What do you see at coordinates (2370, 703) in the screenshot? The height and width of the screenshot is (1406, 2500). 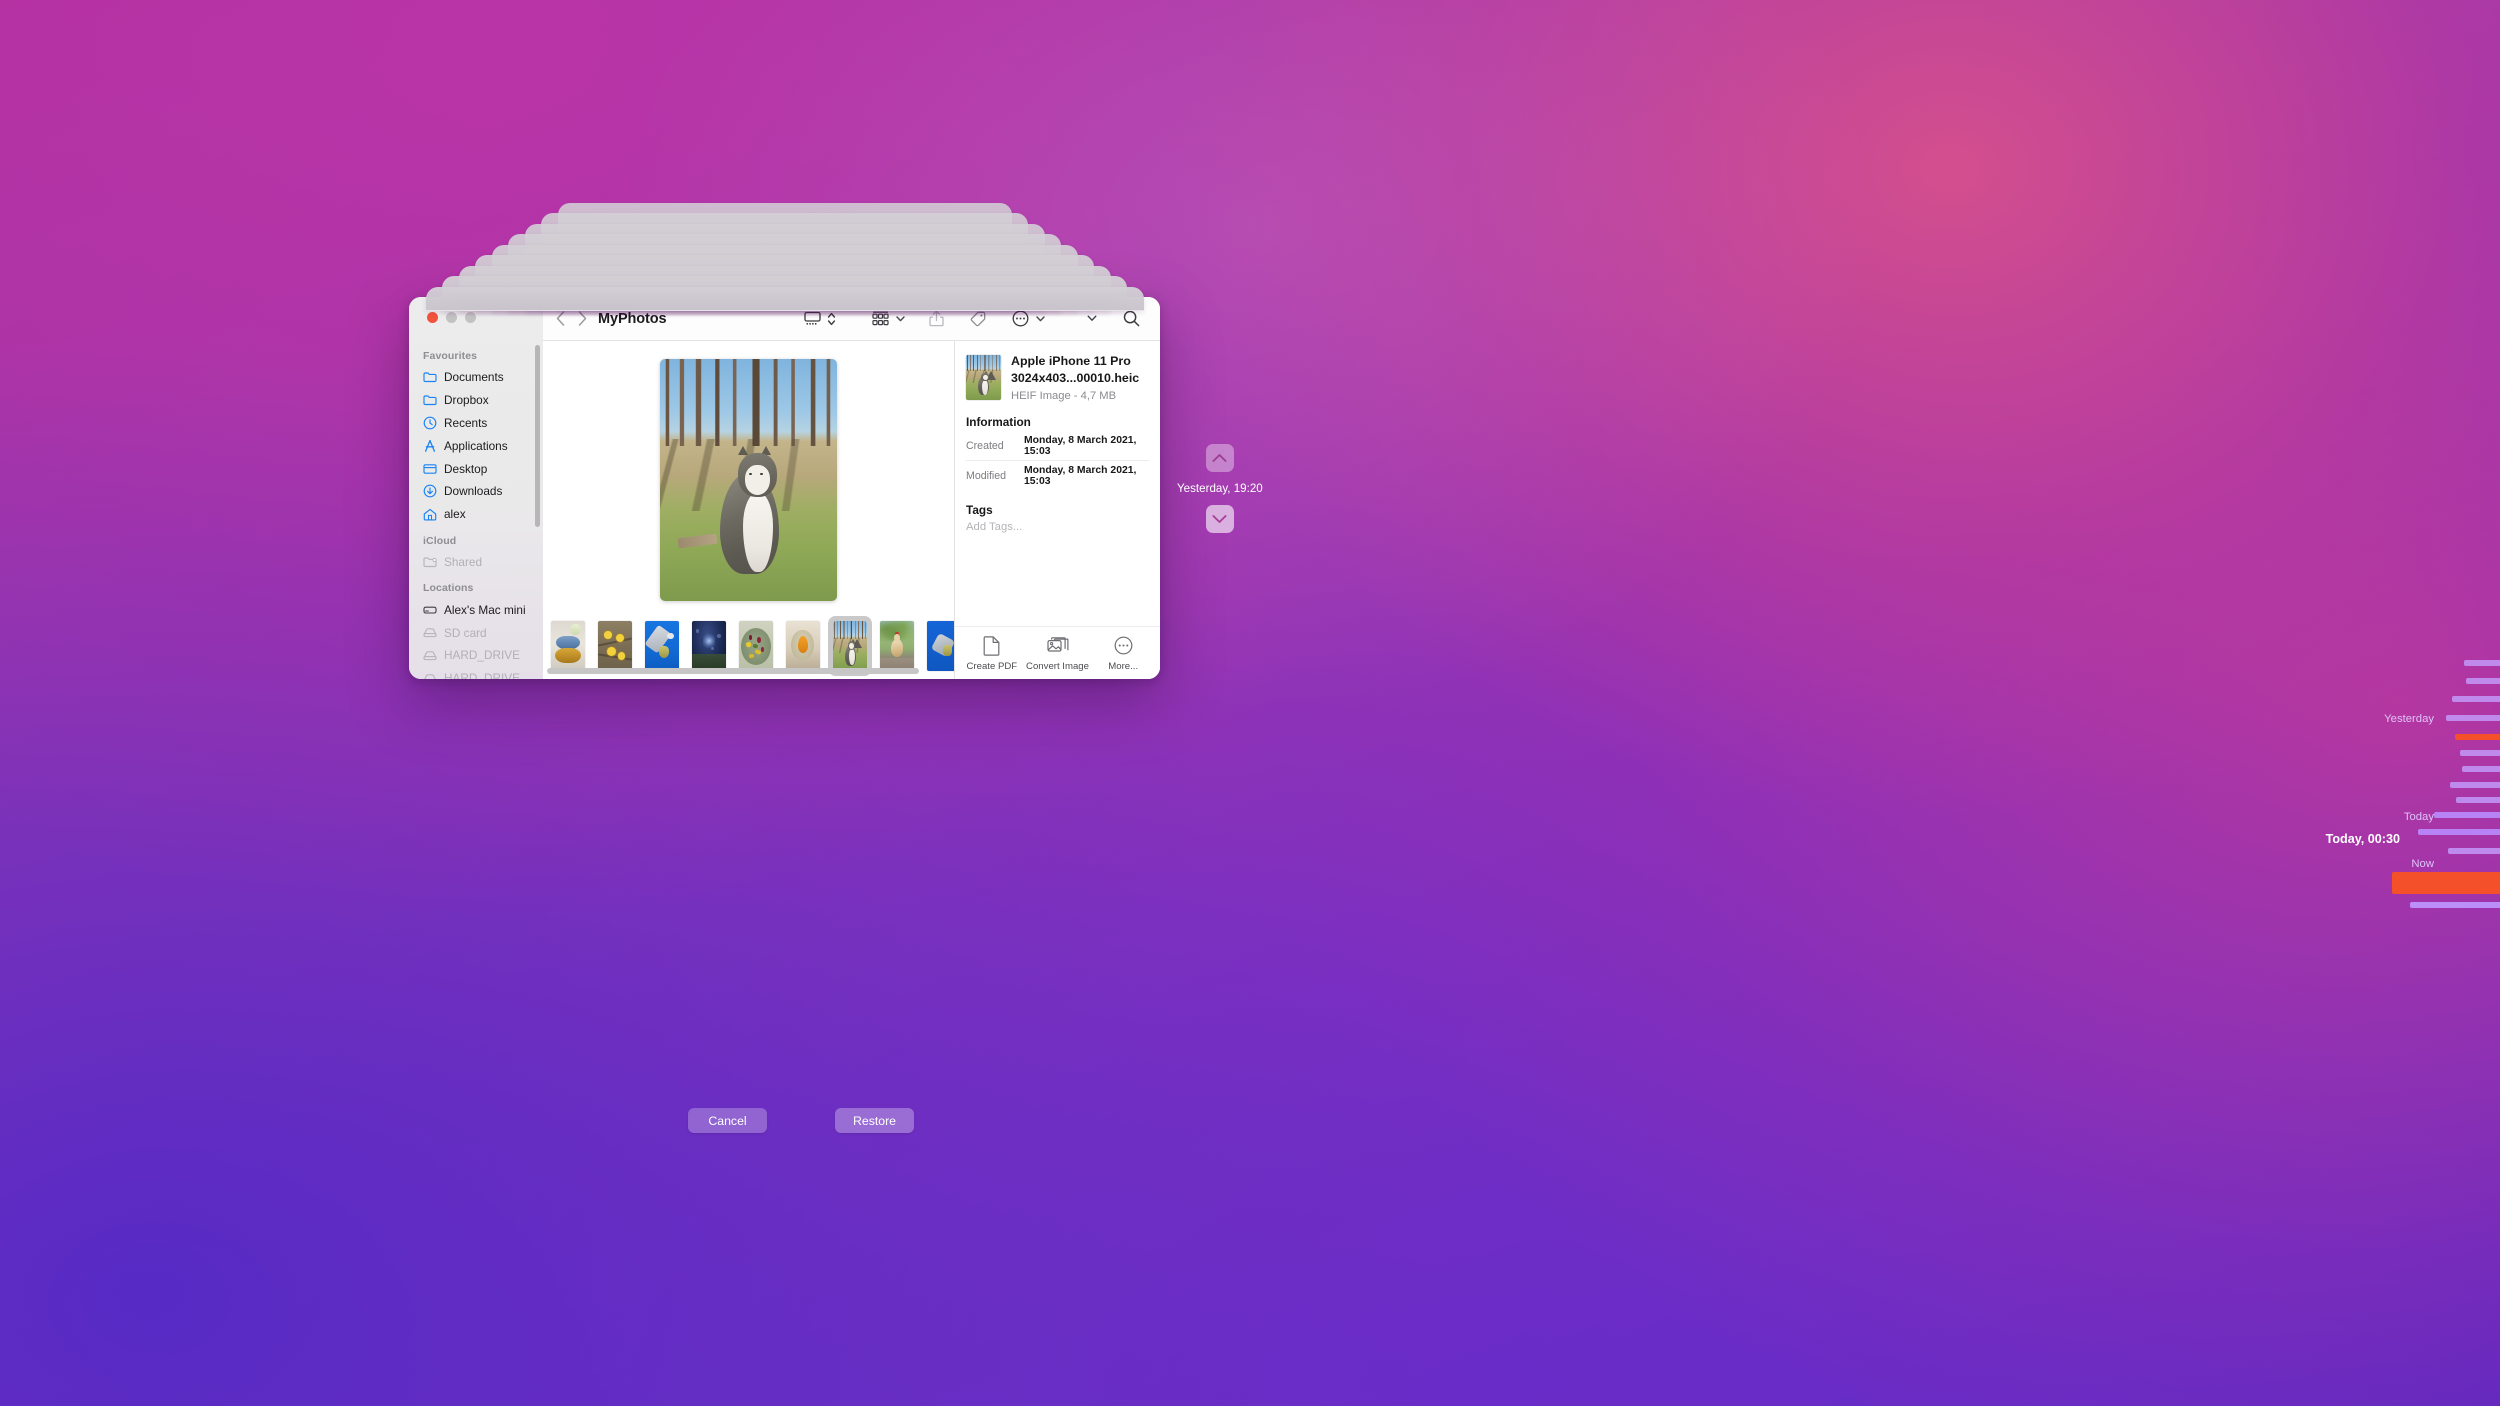 I see `timemachine-timeline: Yesterday Today Today, 00:30 Now` at bounding box center [2370, 703].